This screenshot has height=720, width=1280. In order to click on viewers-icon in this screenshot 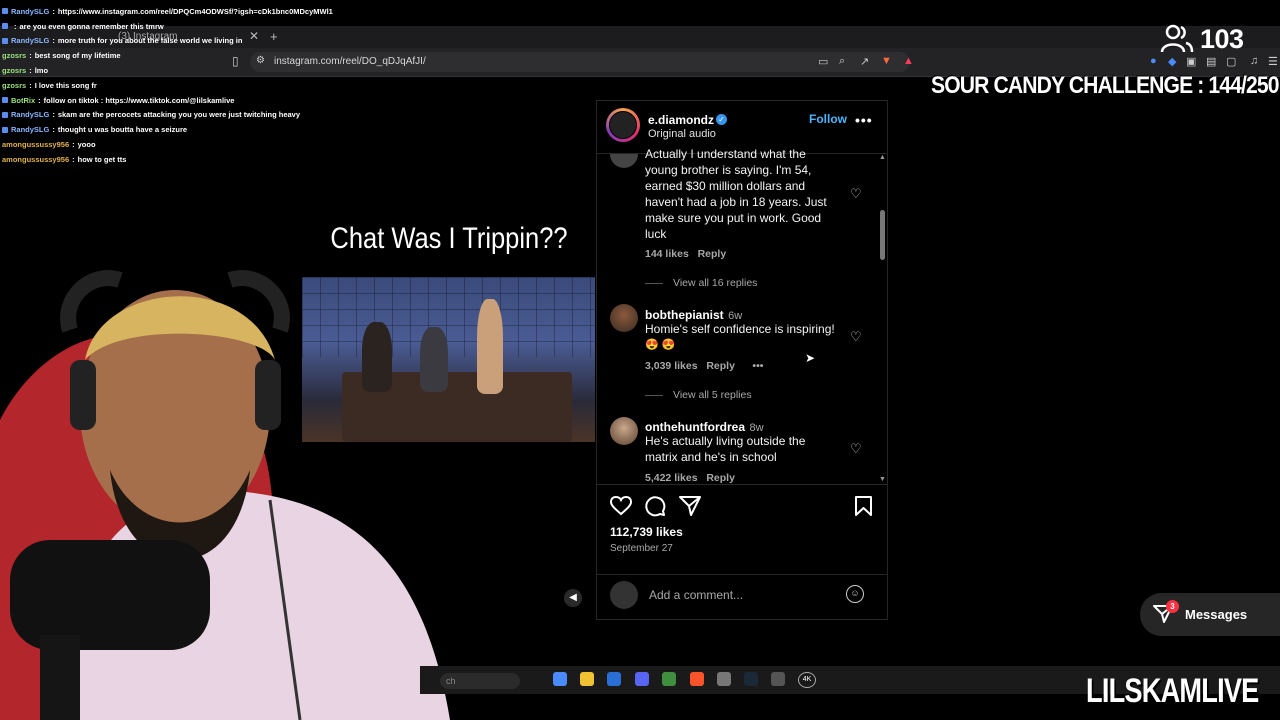, I will do `click(1177, 38)`.